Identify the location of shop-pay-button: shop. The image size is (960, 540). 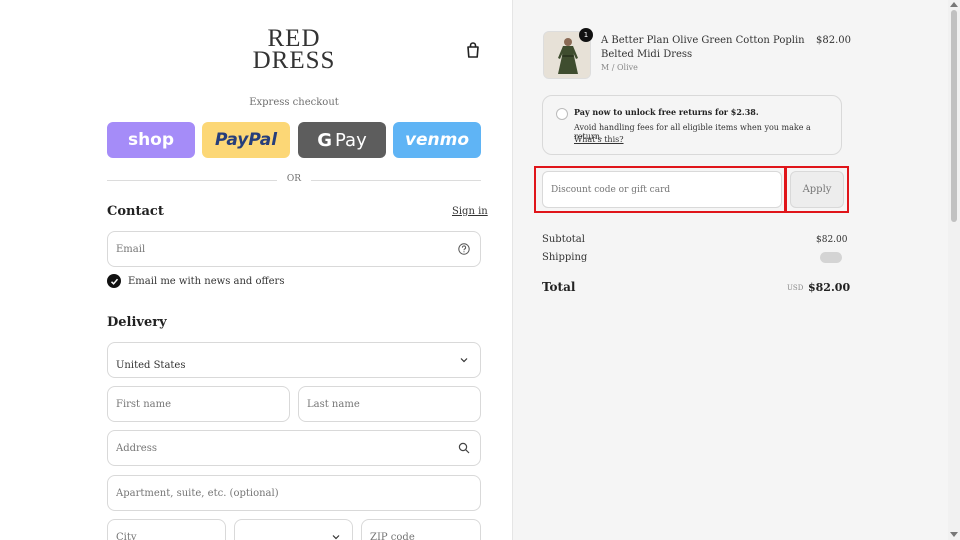
(151, 140).